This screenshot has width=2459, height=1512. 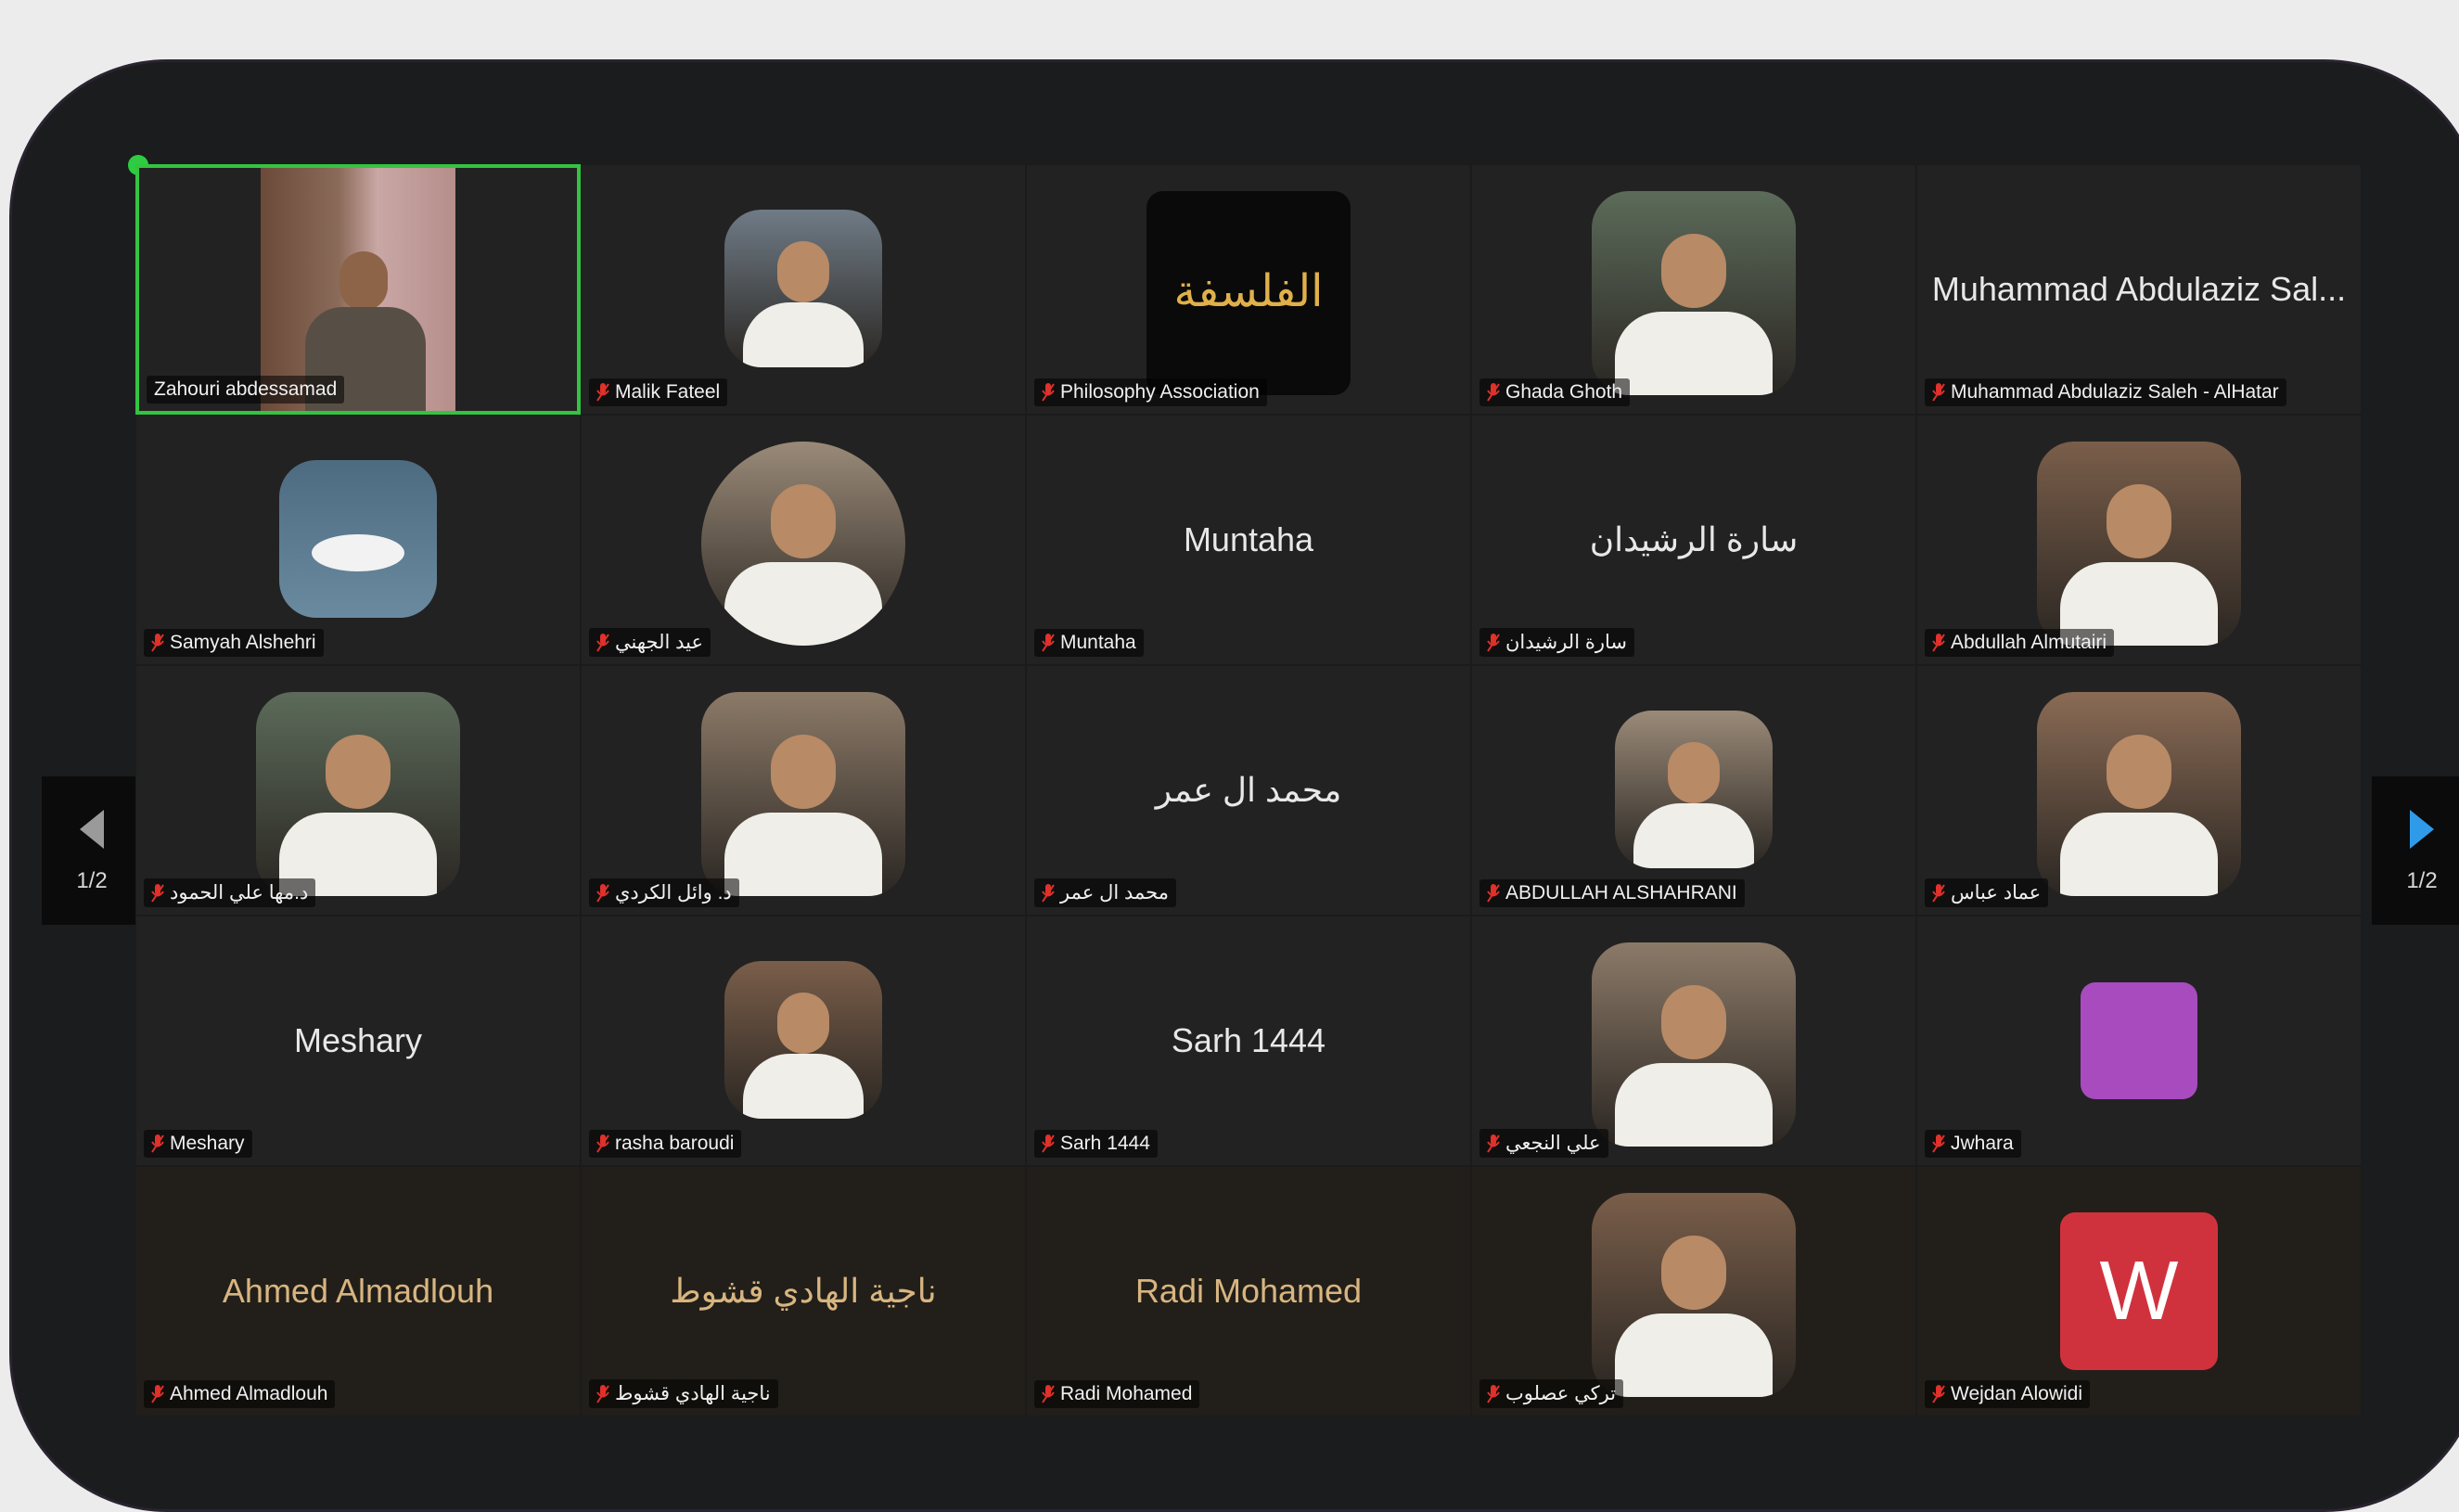 I want to click on participant-name-label: Malik Fateel, so click(x=658, y=392).